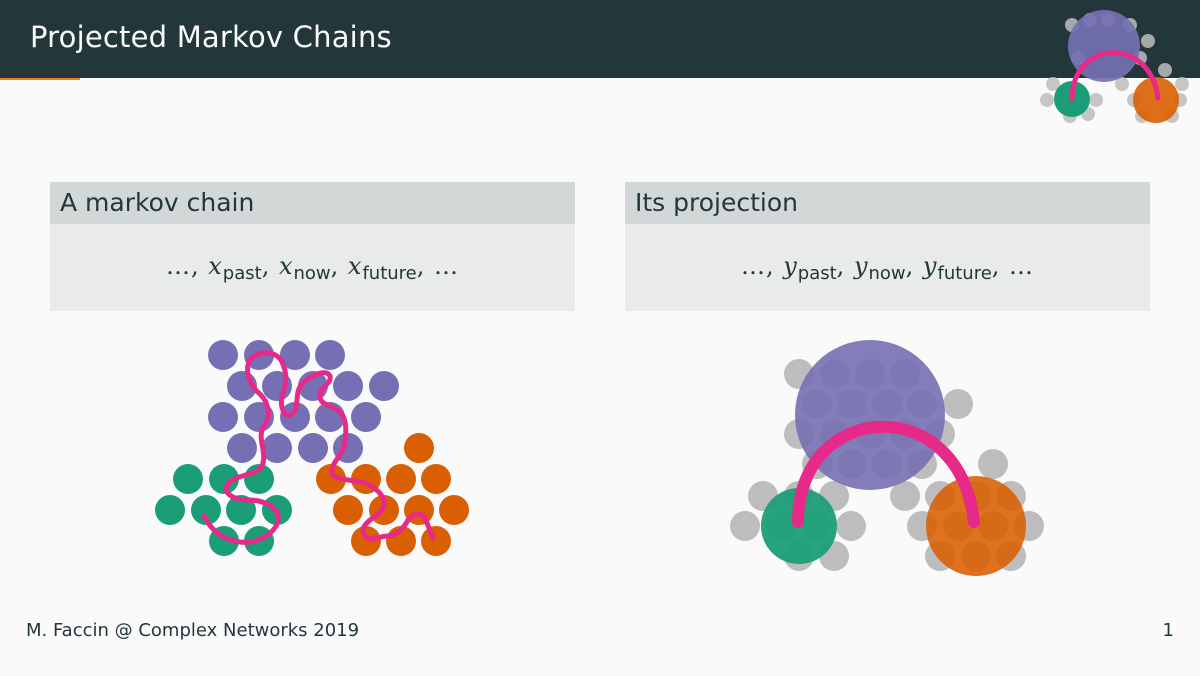 The image size is (1200, 676). What do you see at coordinates (1168, 630) in the screenshot?
I see `page-number: 1` at bounding box center [1168, 630].